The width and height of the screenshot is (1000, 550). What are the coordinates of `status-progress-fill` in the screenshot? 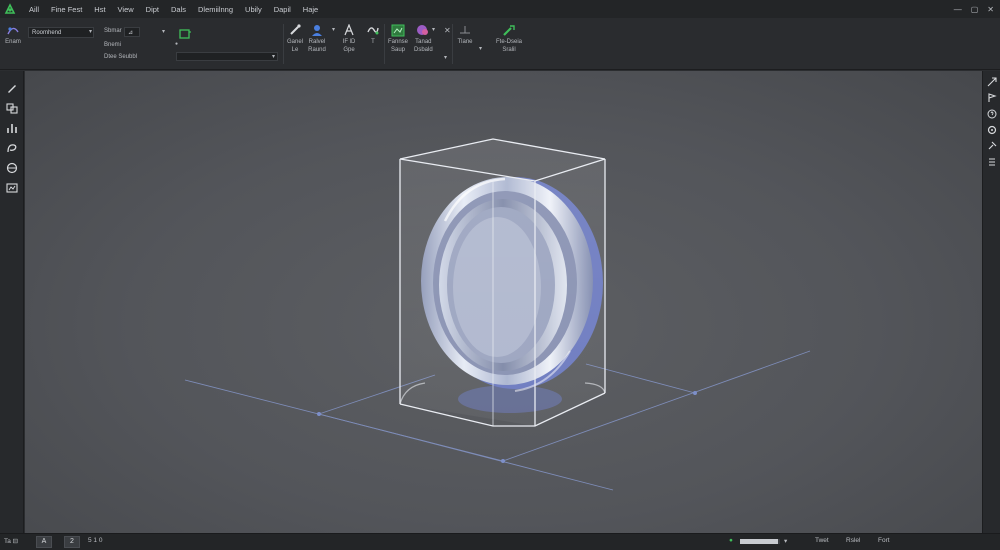 It's located at (759, 541).